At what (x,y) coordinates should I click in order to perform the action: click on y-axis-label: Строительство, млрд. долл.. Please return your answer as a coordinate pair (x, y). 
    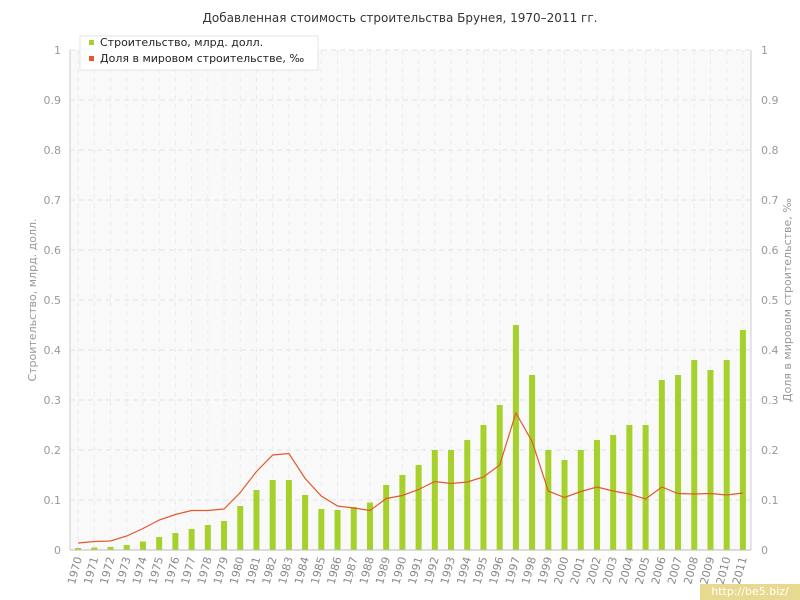
    Looking at the image, I should click on (32, 299).